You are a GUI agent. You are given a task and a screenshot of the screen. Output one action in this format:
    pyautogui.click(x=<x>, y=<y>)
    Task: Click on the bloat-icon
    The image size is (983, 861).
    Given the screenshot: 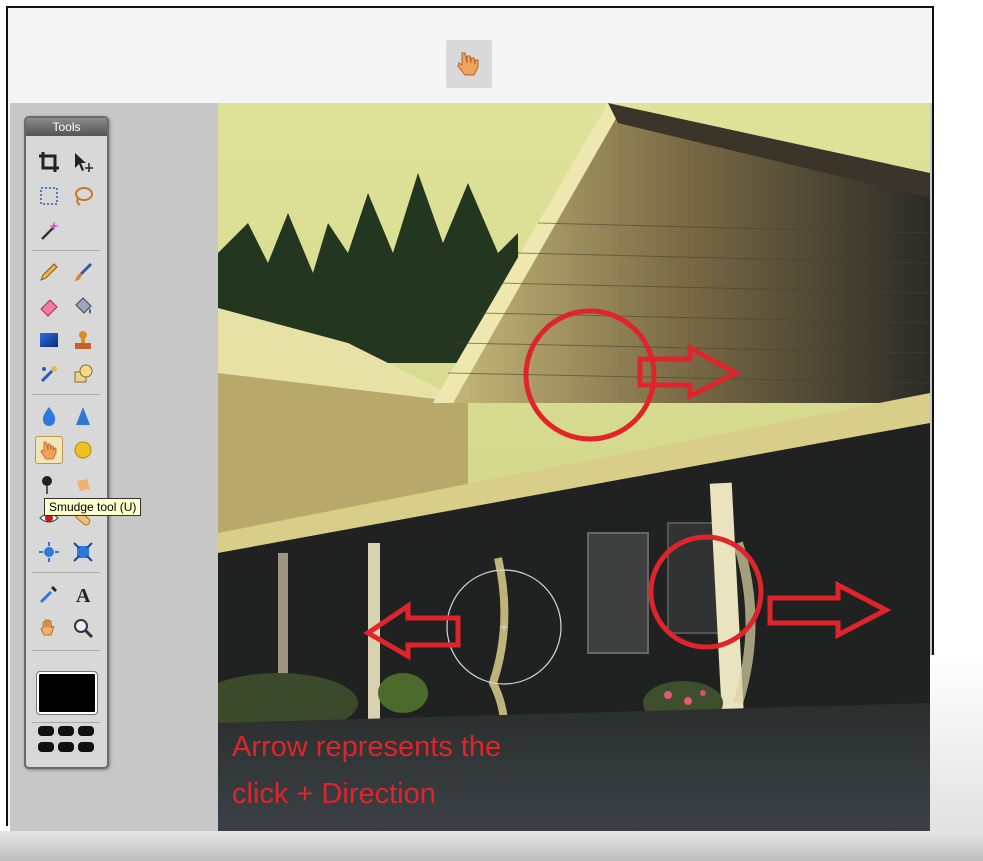 What is the action you would take?
    pyautogui.click(x=49, y=552)
    